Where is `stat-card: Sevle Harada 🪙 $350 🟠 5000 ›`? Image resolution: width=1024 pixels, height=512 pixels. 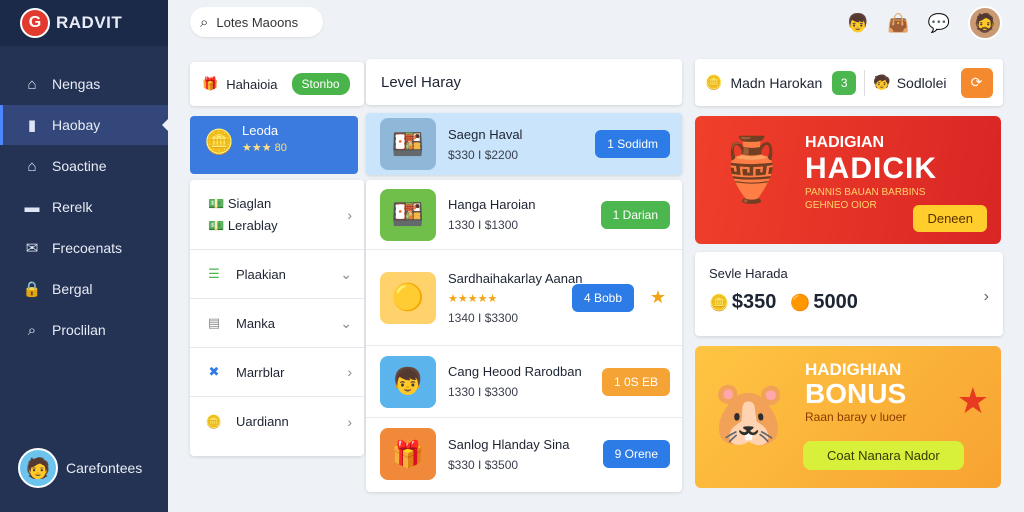 stat-card: Sevle Harada 🪙 $350 🟠 5000 › is located at coordinates (849, 294).